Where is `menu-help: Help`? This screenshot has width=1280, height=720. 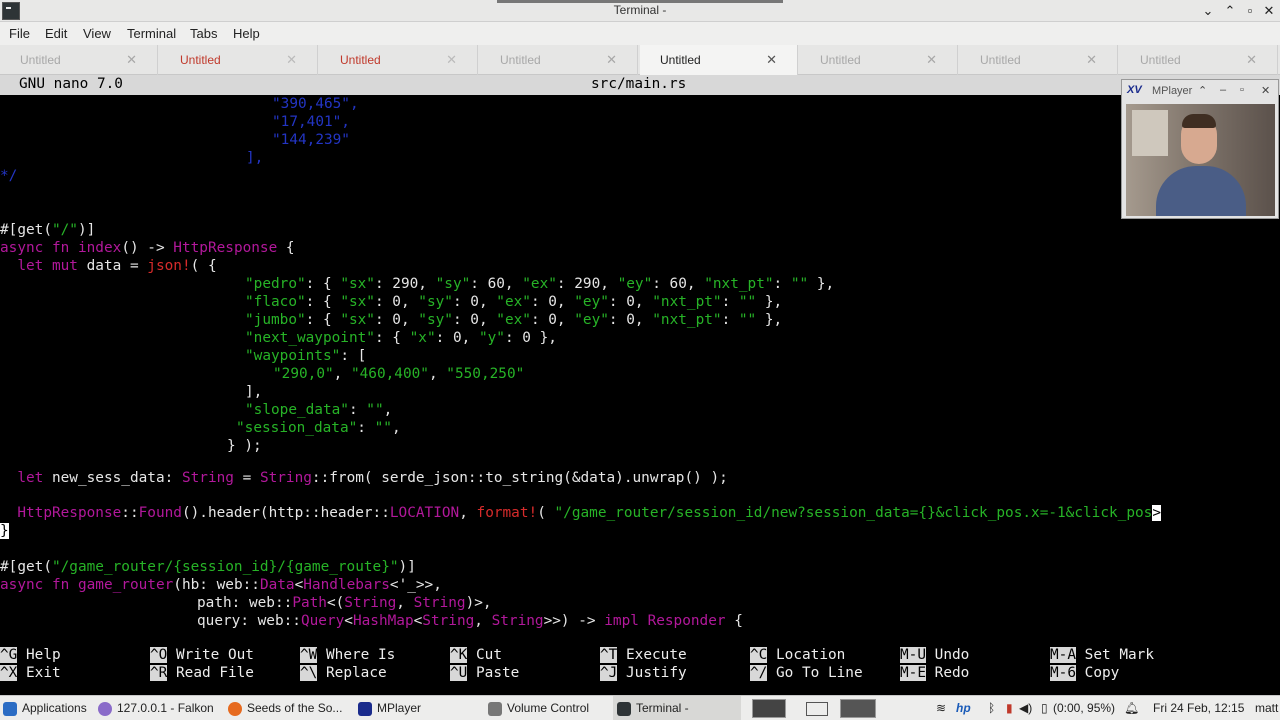 menu-help: Help is located at coordinates (246, 33).